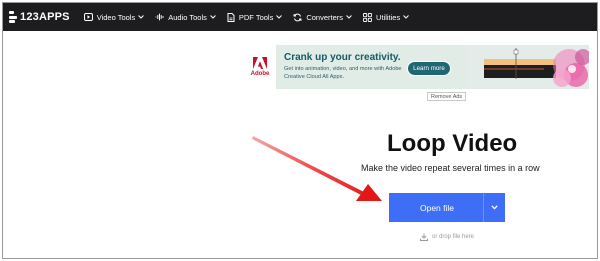 The height and width of the screenshot is (261, 600). Describe the element at coordinates (452, 143) in the screenshot. I see `page-title: Loop Video` at that location.